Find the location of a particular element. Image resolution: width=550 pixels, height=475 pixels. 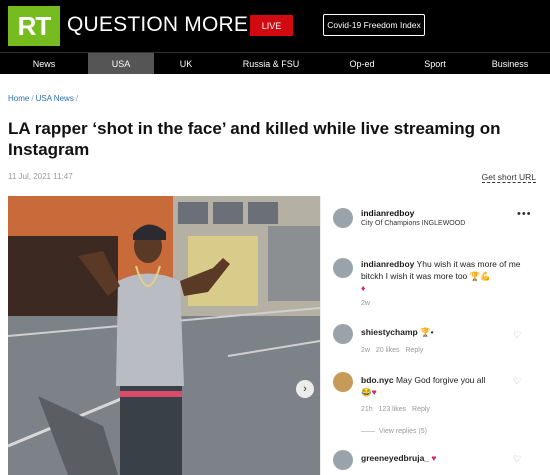

laughing-emoji-icon: 😂 is located at coordinates (366, 392).